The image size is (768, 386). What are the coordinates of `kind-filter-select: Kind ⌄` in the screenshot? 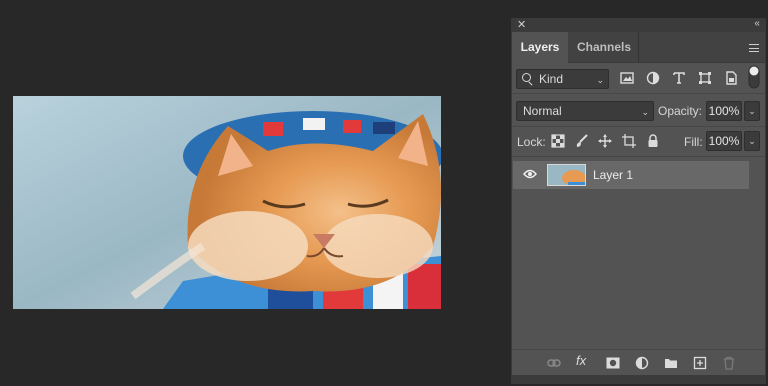 It's located at (562, 79).